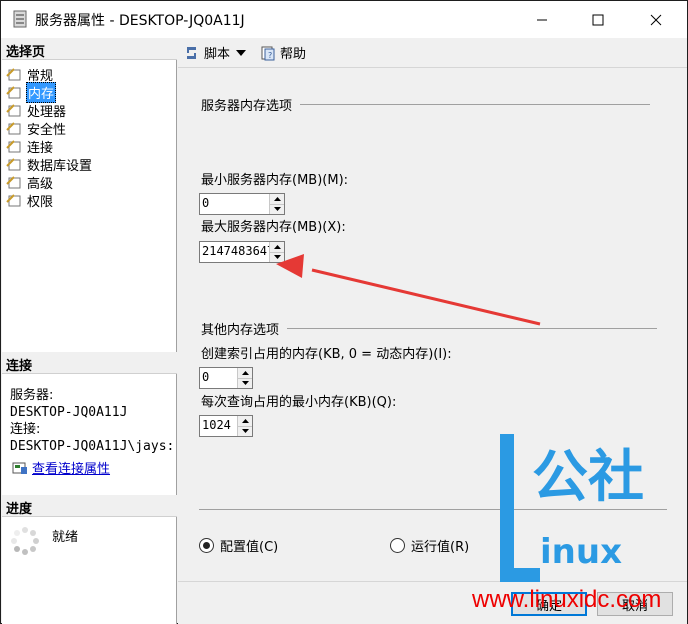 This screenshot has height=624, width=688. Describe the element at coordinates (65, 537) in the screenshot. I see `progress-status-text: 就绪` at that location.